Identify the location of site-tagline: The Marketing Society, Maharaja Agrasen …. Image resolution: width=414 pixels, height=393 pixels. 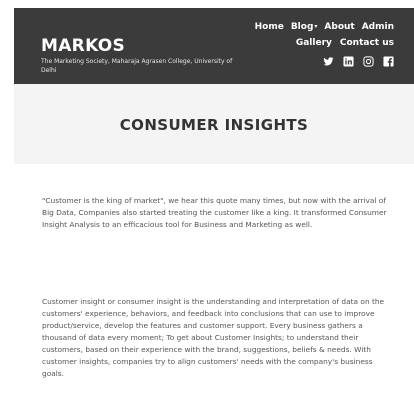
(137, 66).